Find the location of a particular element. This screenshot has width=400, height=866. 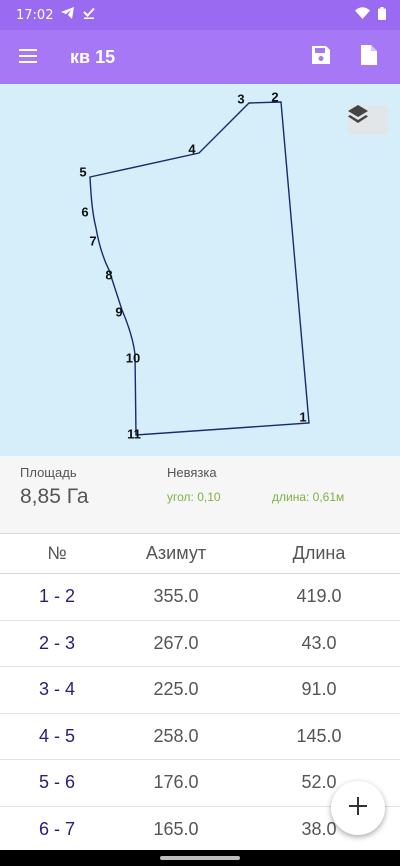

point-label: 6 is located at coordinates (84, 211).